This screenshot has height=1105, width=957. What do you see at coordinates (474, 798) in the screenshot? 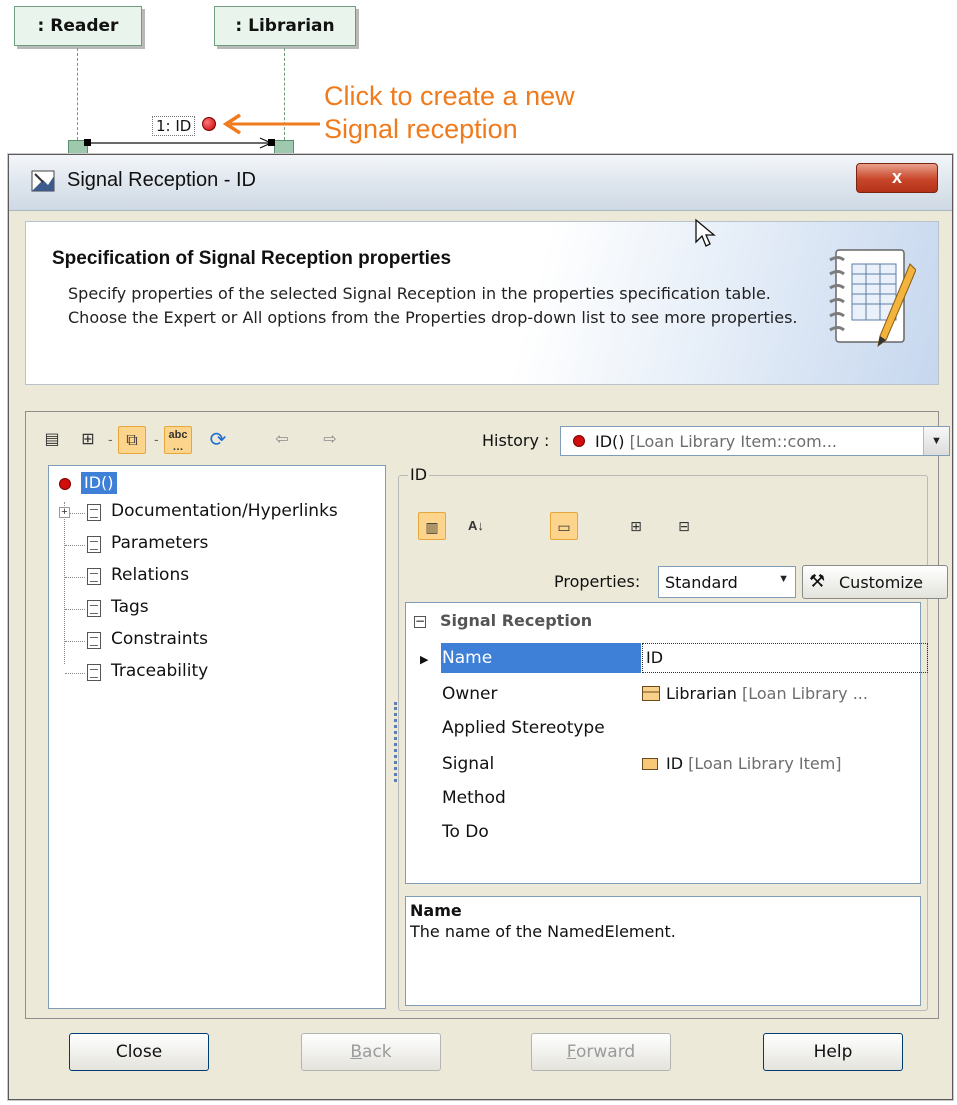
I see `property-name: Method` at bounding box center [474, 798].